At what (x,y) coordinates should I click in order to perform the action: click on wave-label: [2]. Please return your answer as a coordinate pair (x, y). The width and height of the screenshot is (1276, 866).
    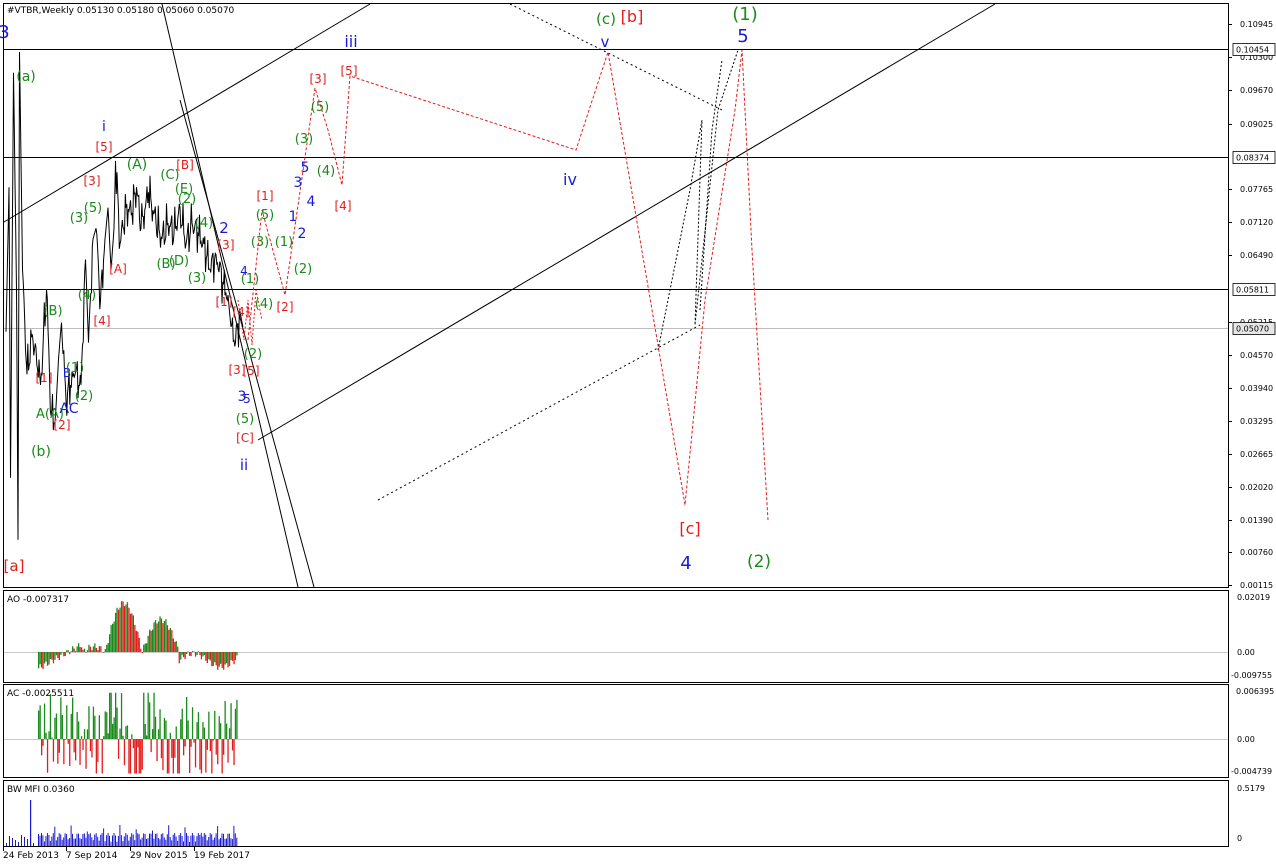
    Looking at the image, I should click on (285, 307).